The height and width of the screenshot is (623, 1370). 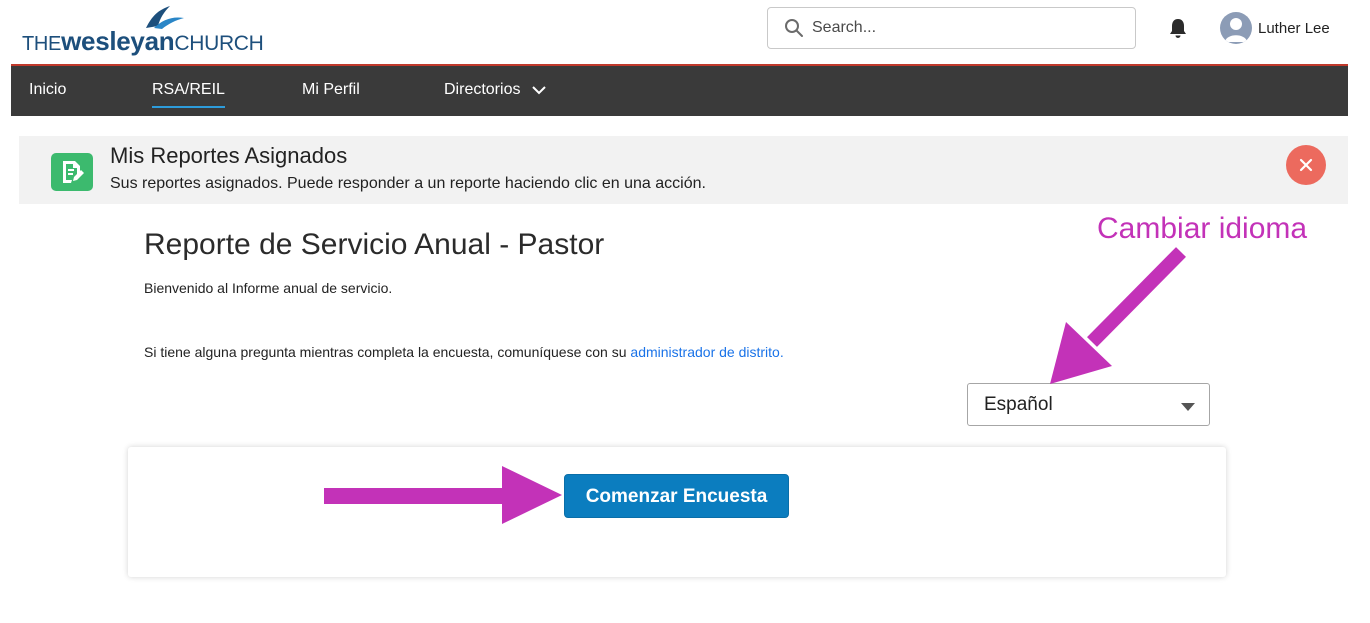 I want to click on top-header: THEwesleyanCHURCH Luther Lee, so click(x=685, y=32).